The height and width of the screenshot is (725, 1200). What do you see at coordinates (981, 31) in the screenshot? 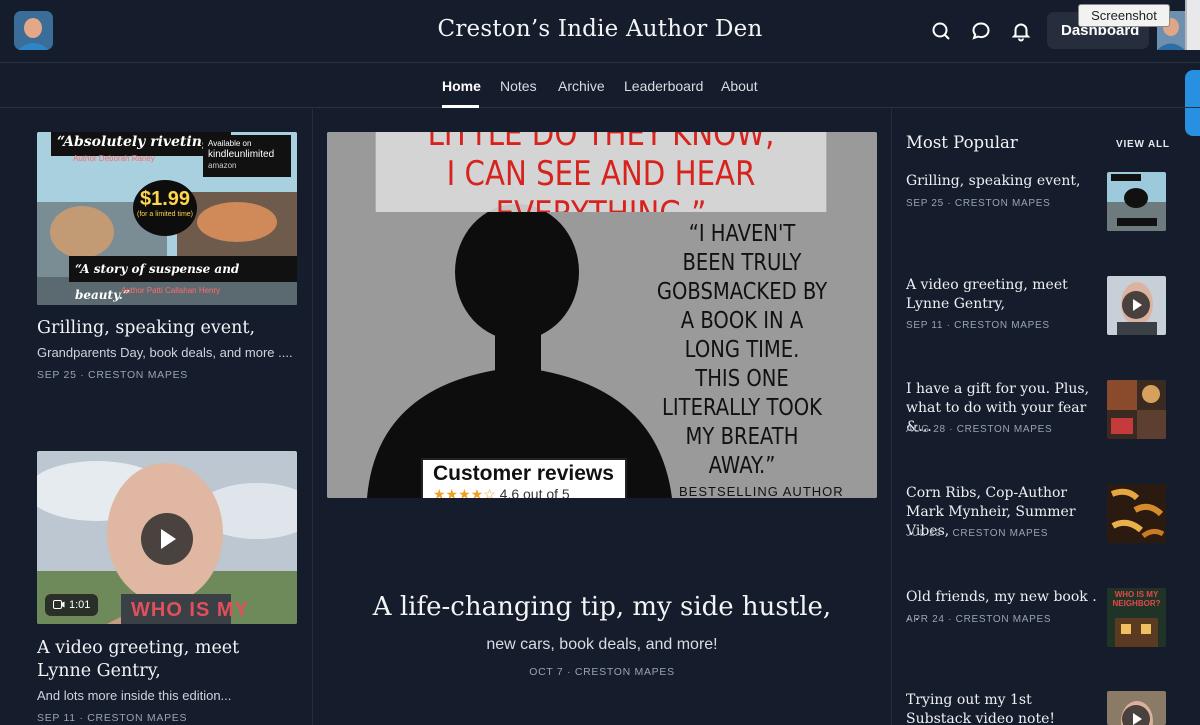
I see `chat-icon` at bounding box center [981, 31].